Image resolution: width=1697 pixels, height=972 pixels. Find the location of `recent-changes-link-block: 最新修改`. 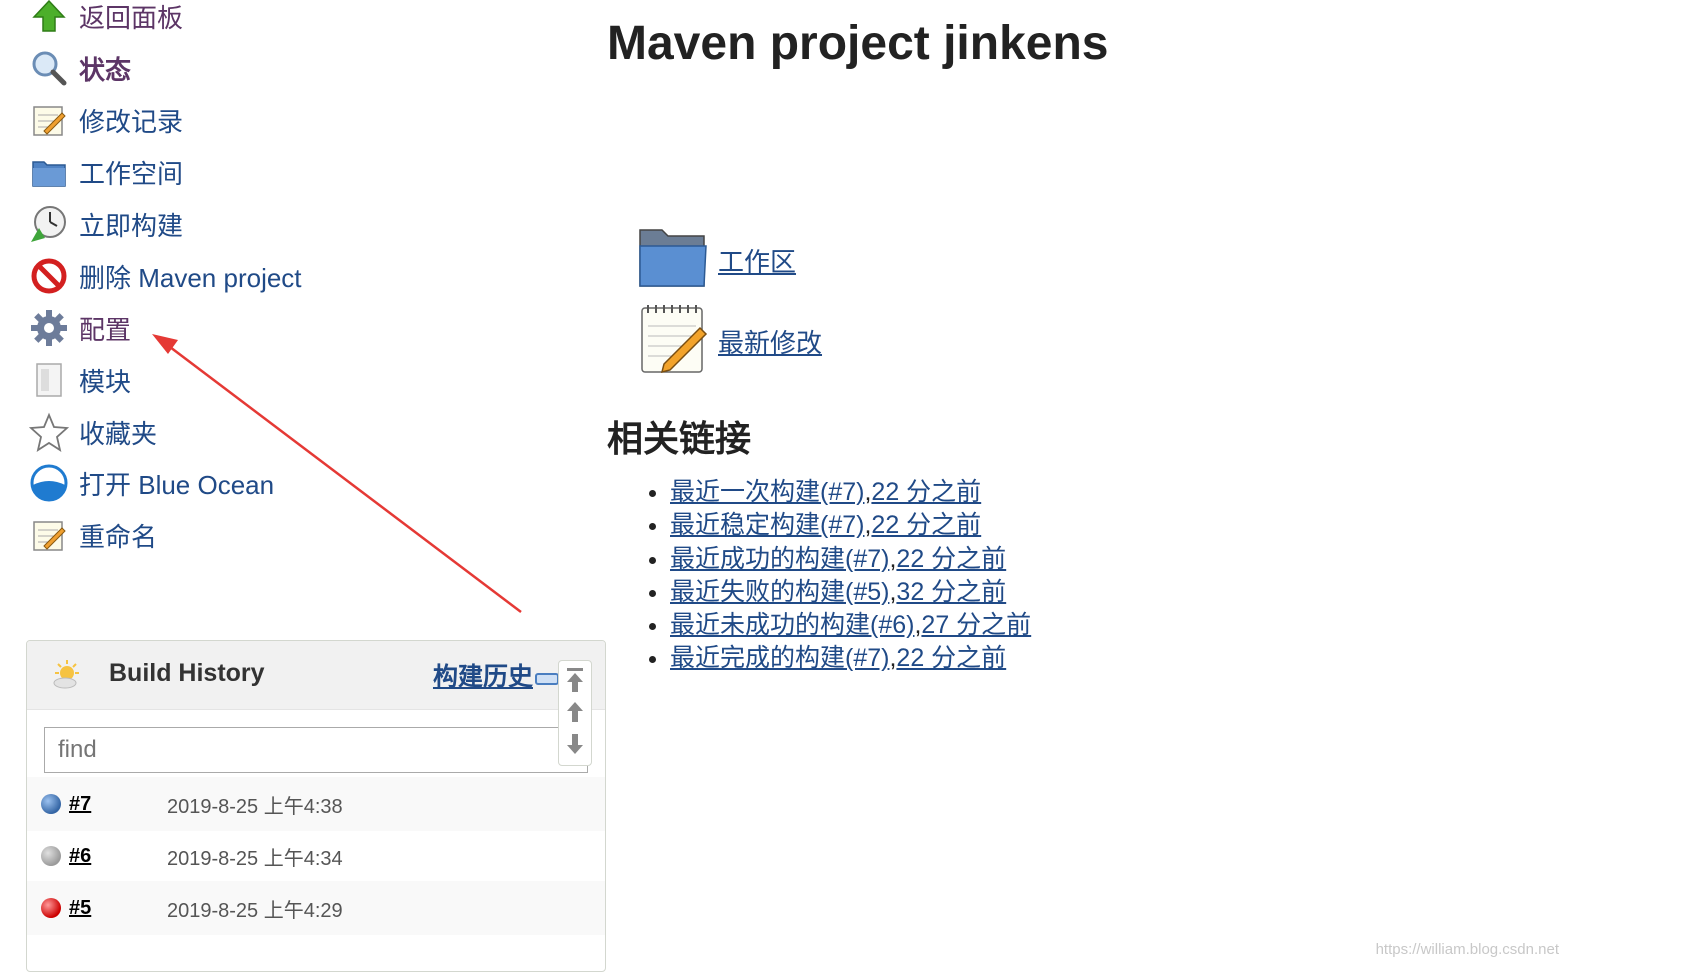

recent-changes-link-block: 最新修改 is located at coordinates (729, 341).